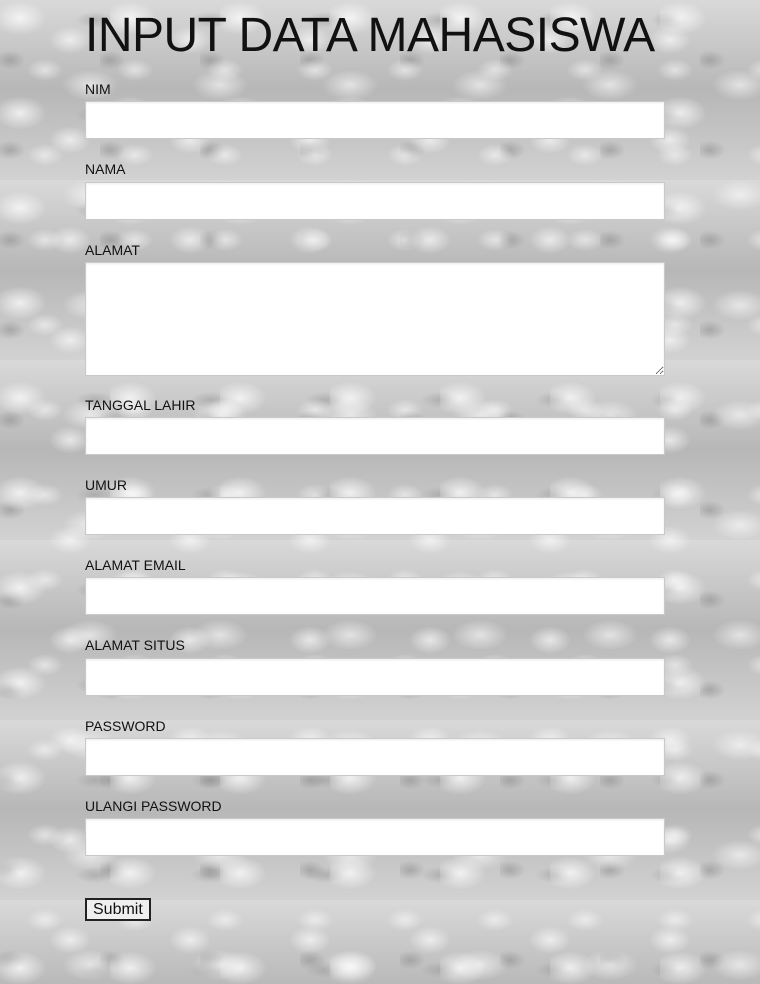 The width and height of the screenshot is (760, 984). What do you see at coordinates (118, 909) in the screenshot?
I see `submit-button: Submit` at bounding box center [118, 909].